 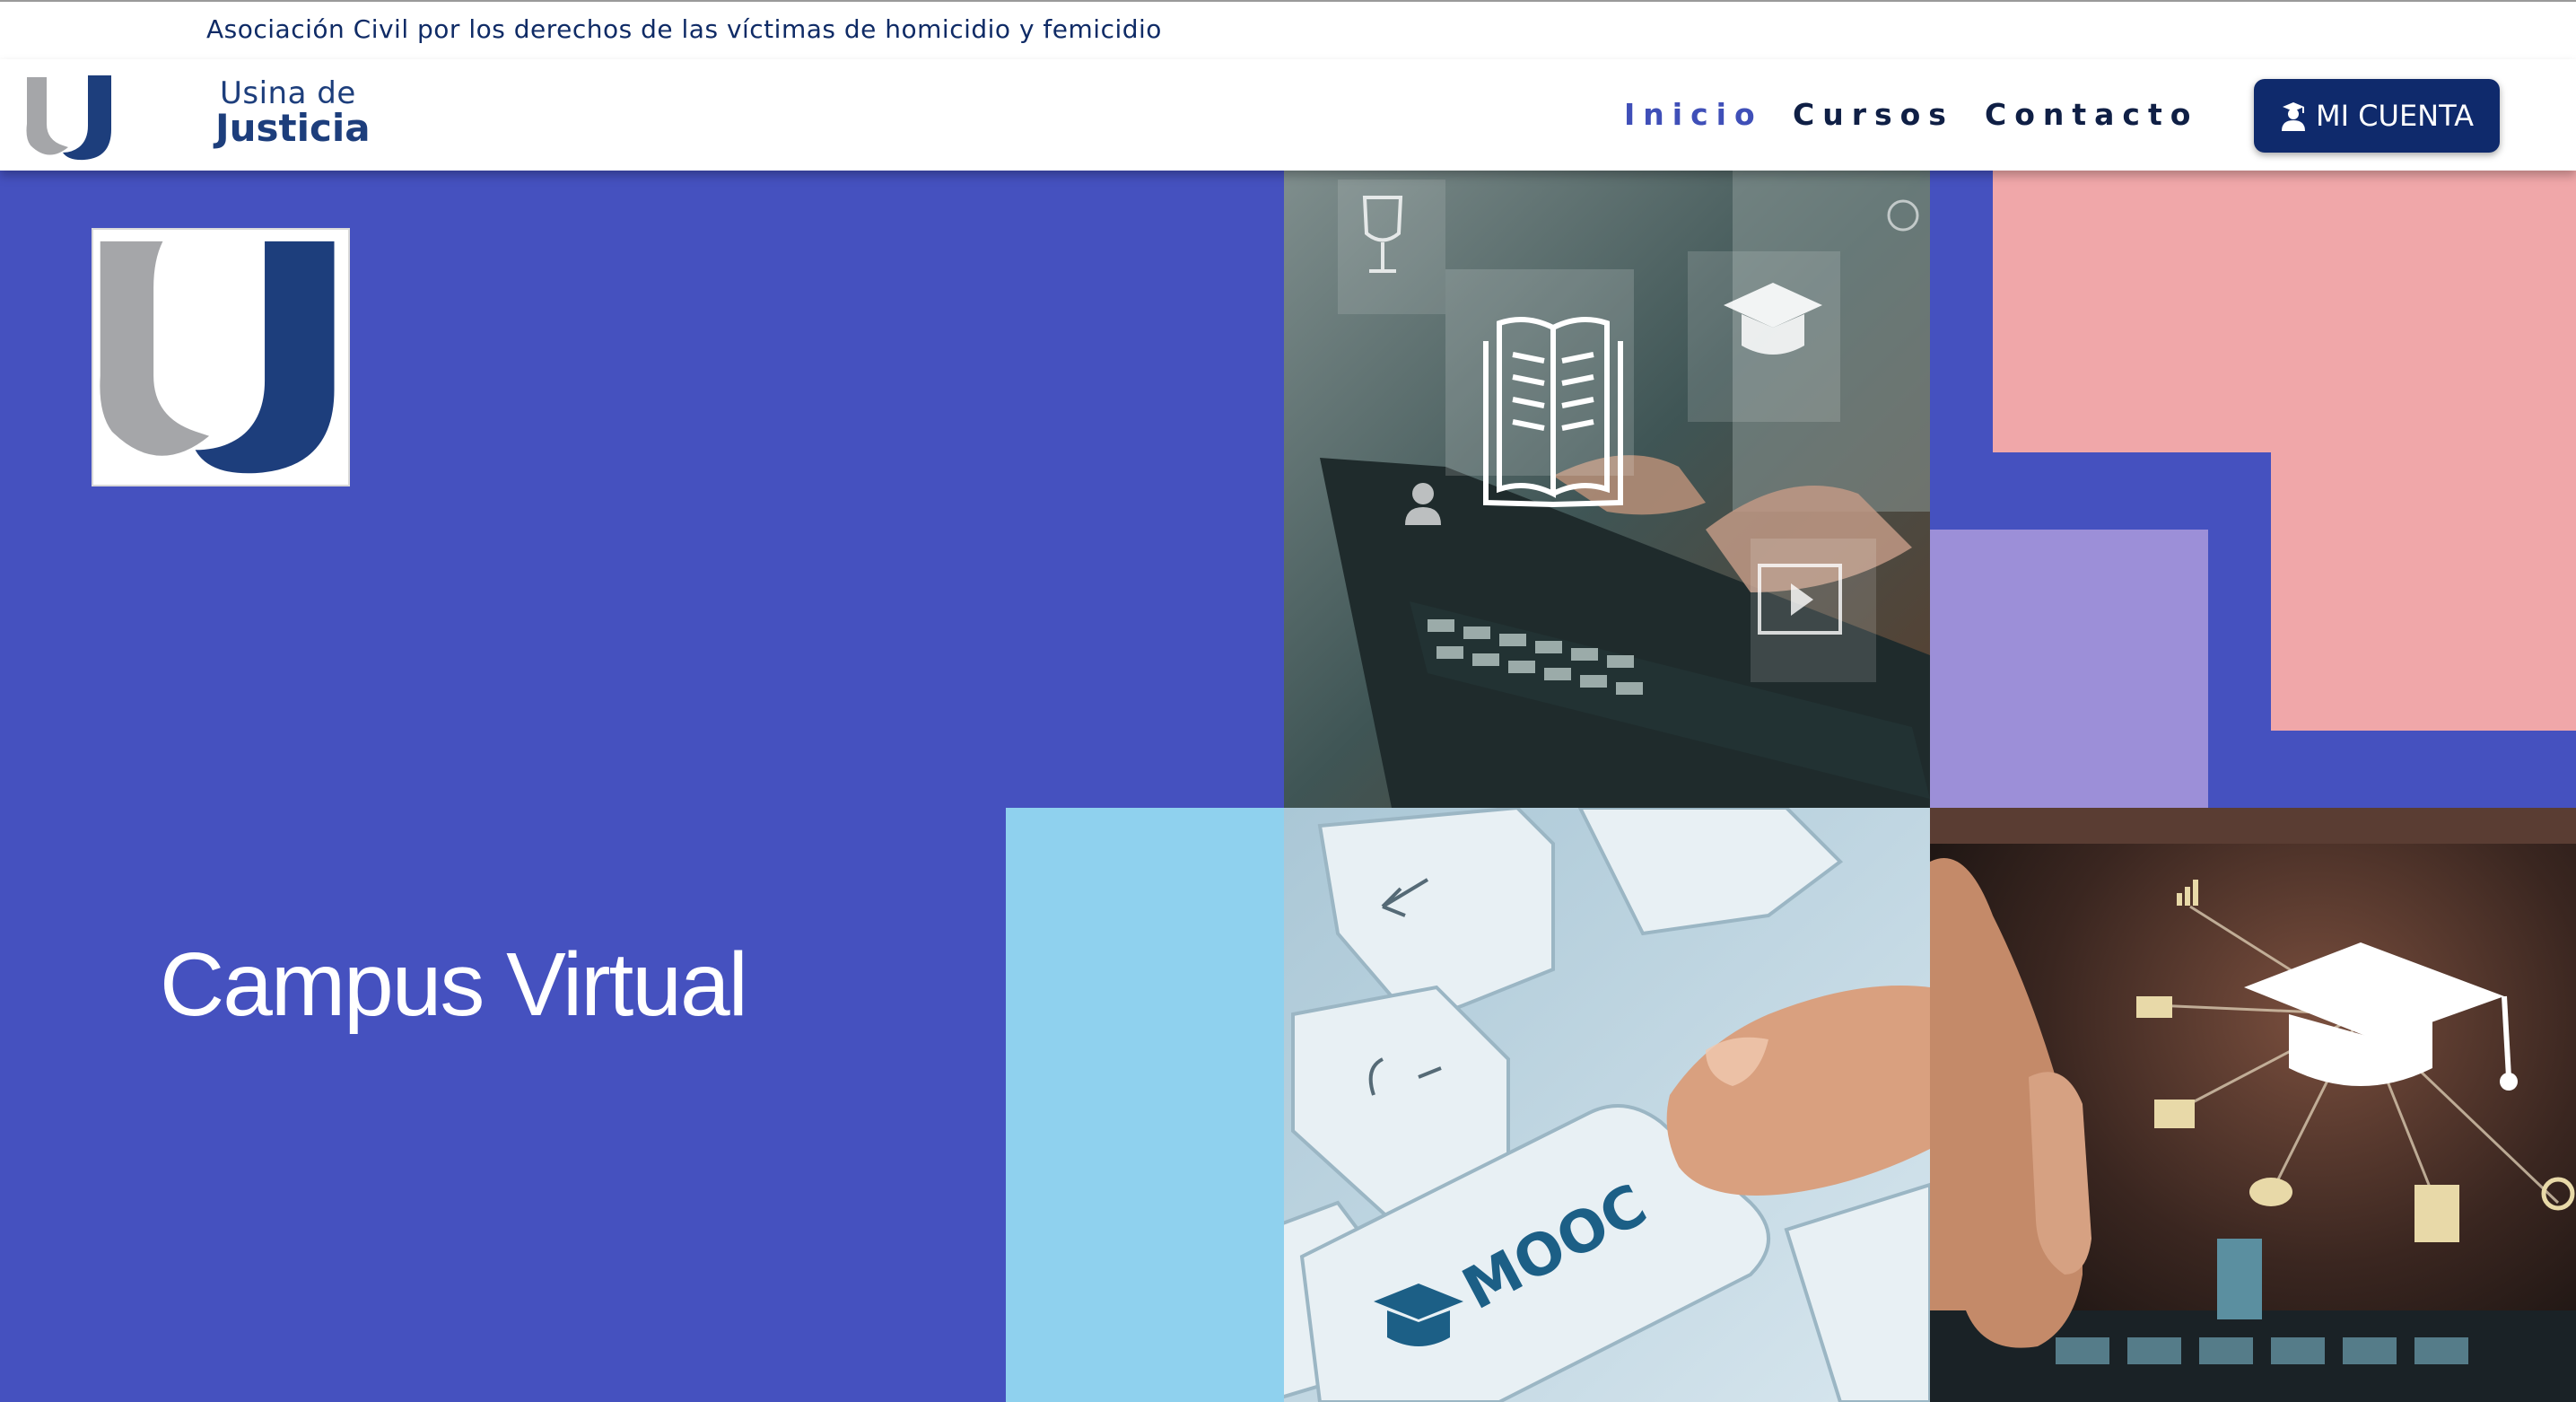 What do you see at coordinates (69, 118) in the screenshot?
I see `usina-logo-icon` at bounding box center [69, 118].